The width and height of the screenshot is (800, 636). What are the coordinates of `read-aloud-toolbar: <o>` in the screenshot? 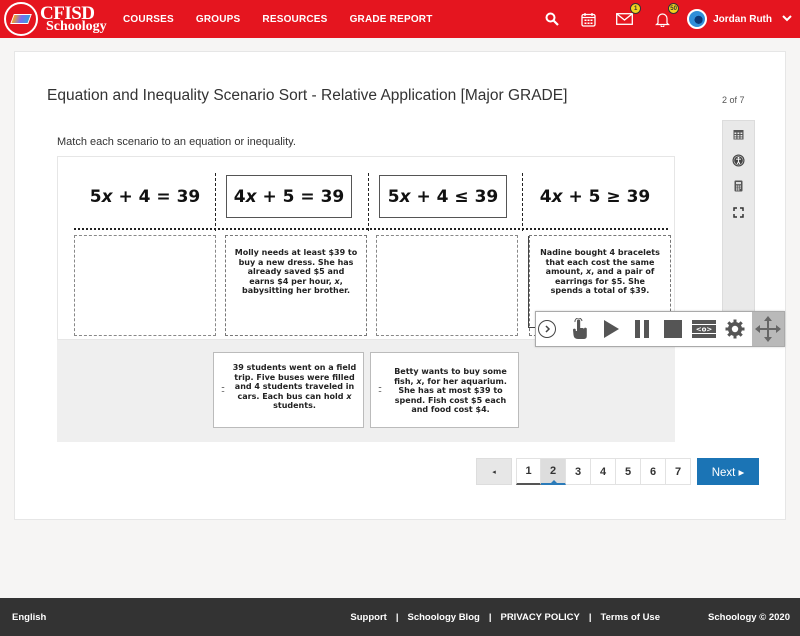 It's located at (660, 329).